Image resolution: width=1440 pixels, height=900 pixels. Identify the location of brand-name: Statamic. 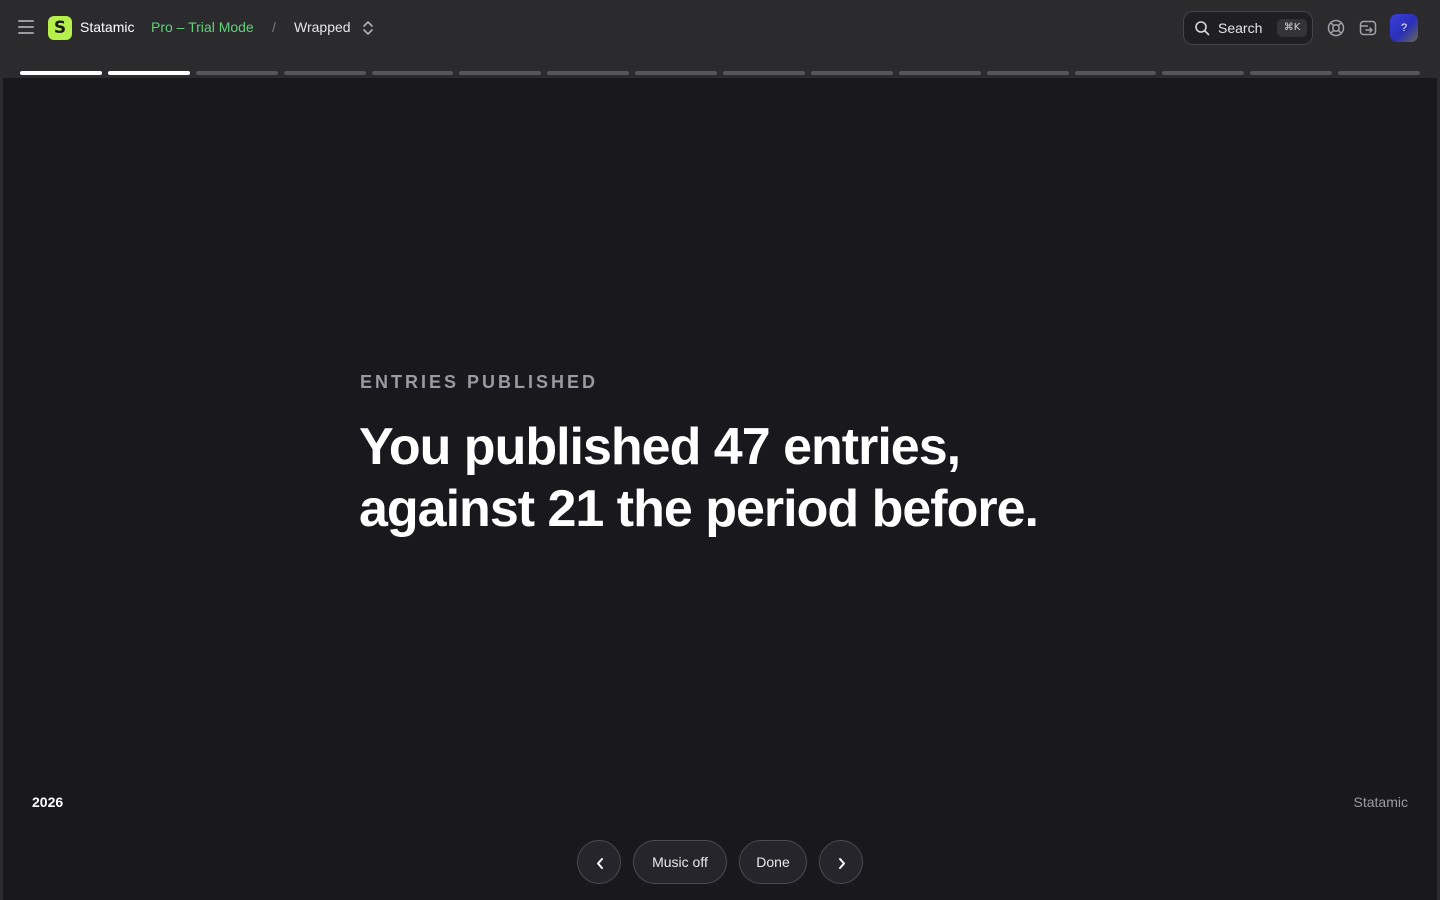
(107, 27).